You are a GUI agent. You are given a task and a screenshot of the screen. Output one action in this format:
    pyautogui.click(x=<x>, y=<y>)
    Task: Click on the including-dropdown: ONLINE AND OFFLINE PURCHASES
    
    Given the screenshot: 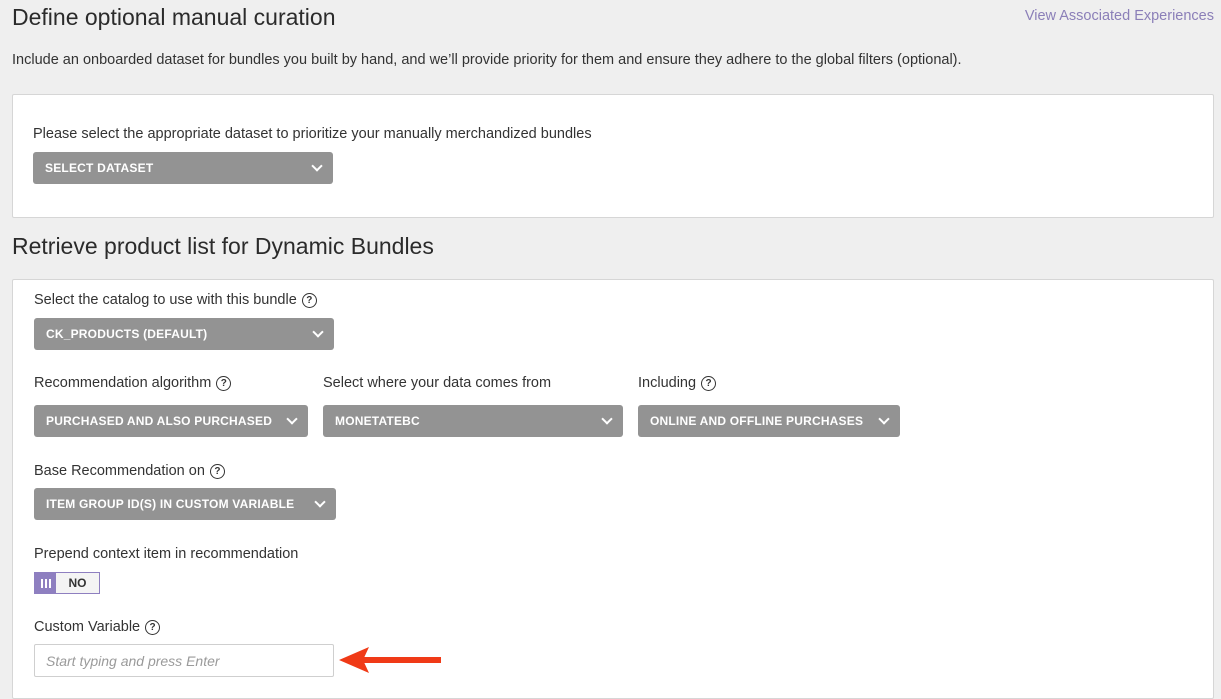 What is the action you would take?
    pyautogui.click(x=769, y=421)
    